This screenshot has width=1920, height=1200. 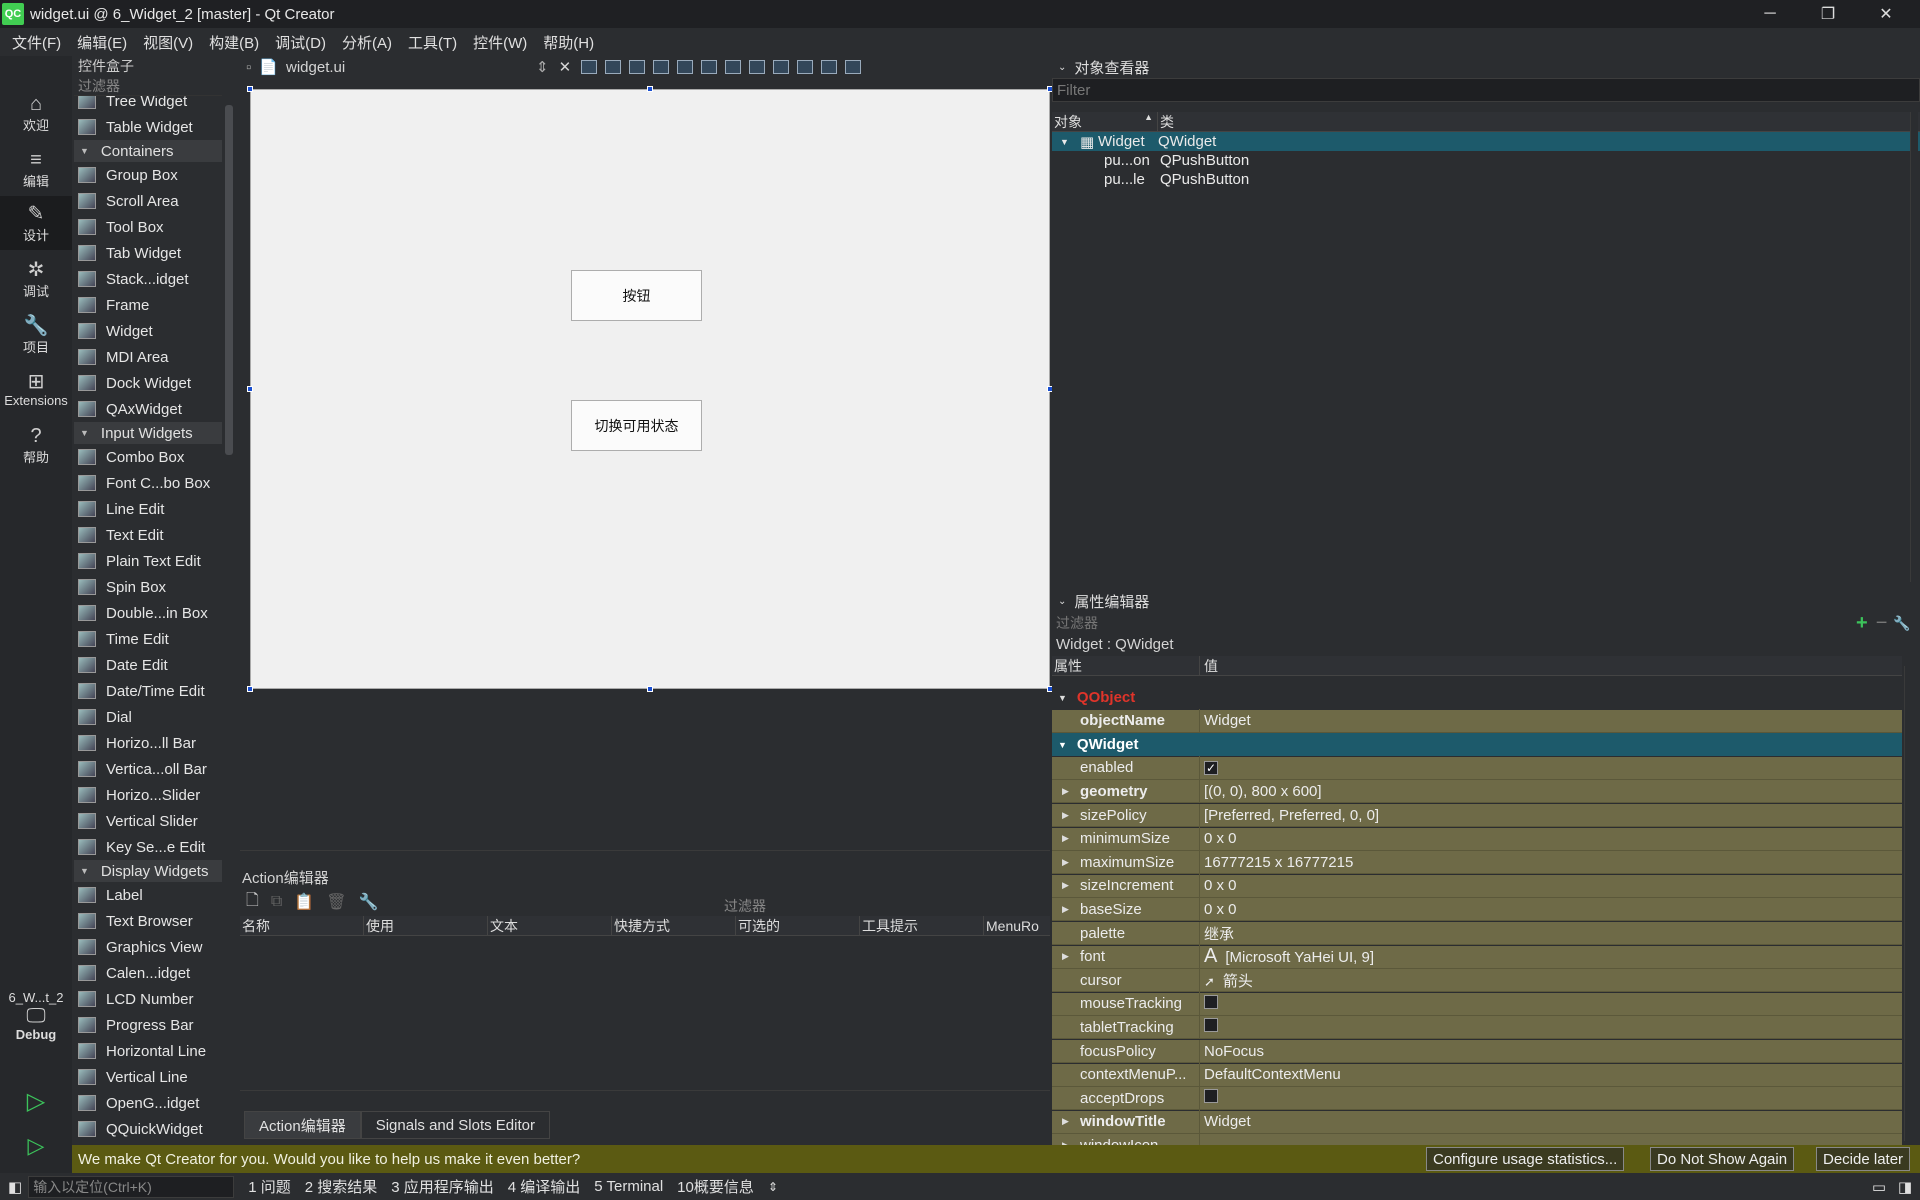 What do you see at coordinates (148, 279) in the screenshot?
I see `widget-box-item: Stack...idget` at bounding box center [148, 279].